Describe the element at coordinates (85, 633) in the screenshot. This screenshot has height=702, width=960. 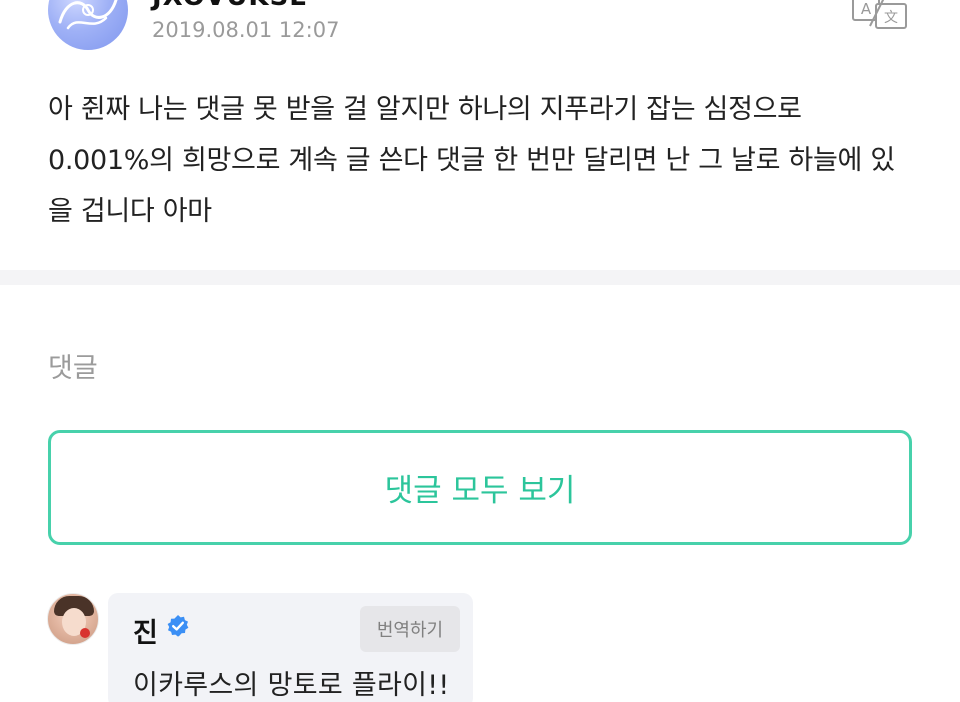
I see `avatar-flower` at that location.